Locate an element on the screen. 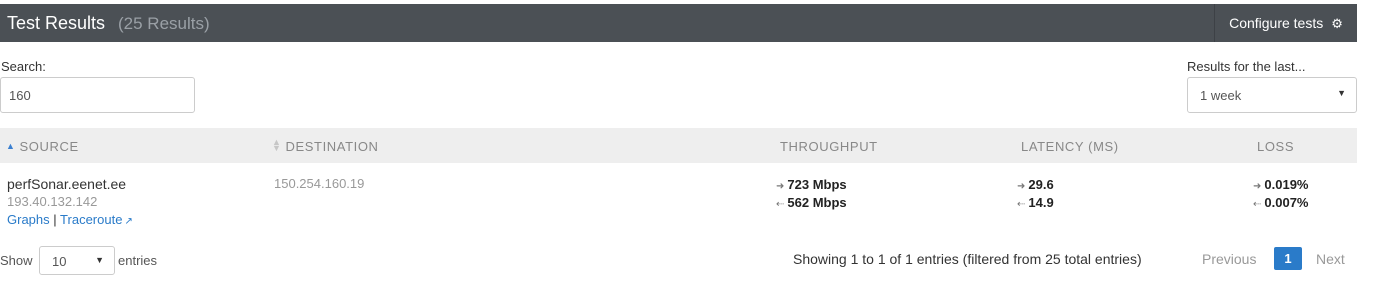  column-header-latency: LATENCY (MS) is located at coordinates (1070, 146).